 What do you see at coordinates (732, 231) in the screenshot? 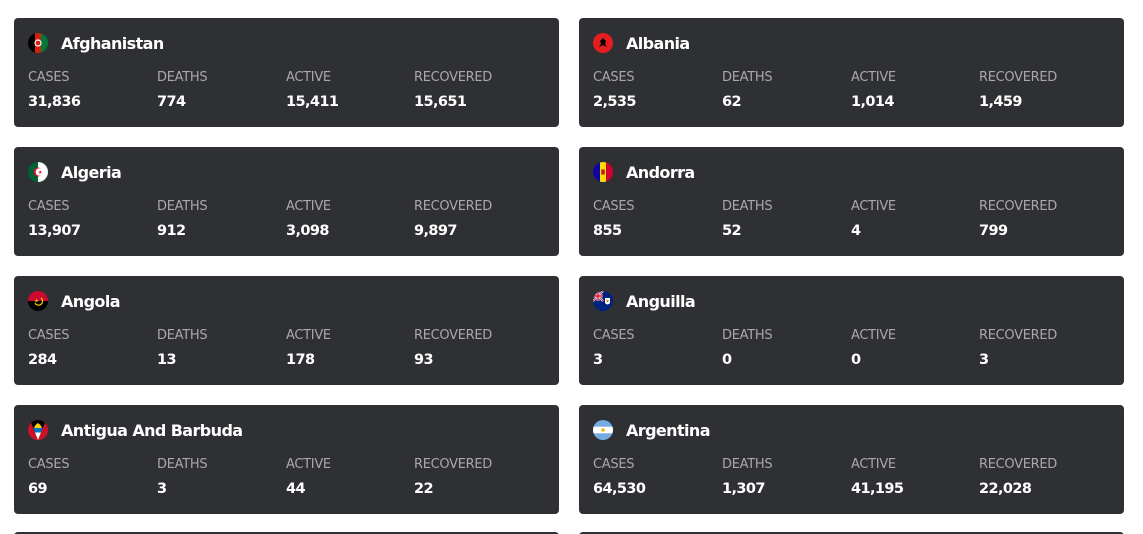
I see `deaths-value: 52` at bounding box center [732, 231].